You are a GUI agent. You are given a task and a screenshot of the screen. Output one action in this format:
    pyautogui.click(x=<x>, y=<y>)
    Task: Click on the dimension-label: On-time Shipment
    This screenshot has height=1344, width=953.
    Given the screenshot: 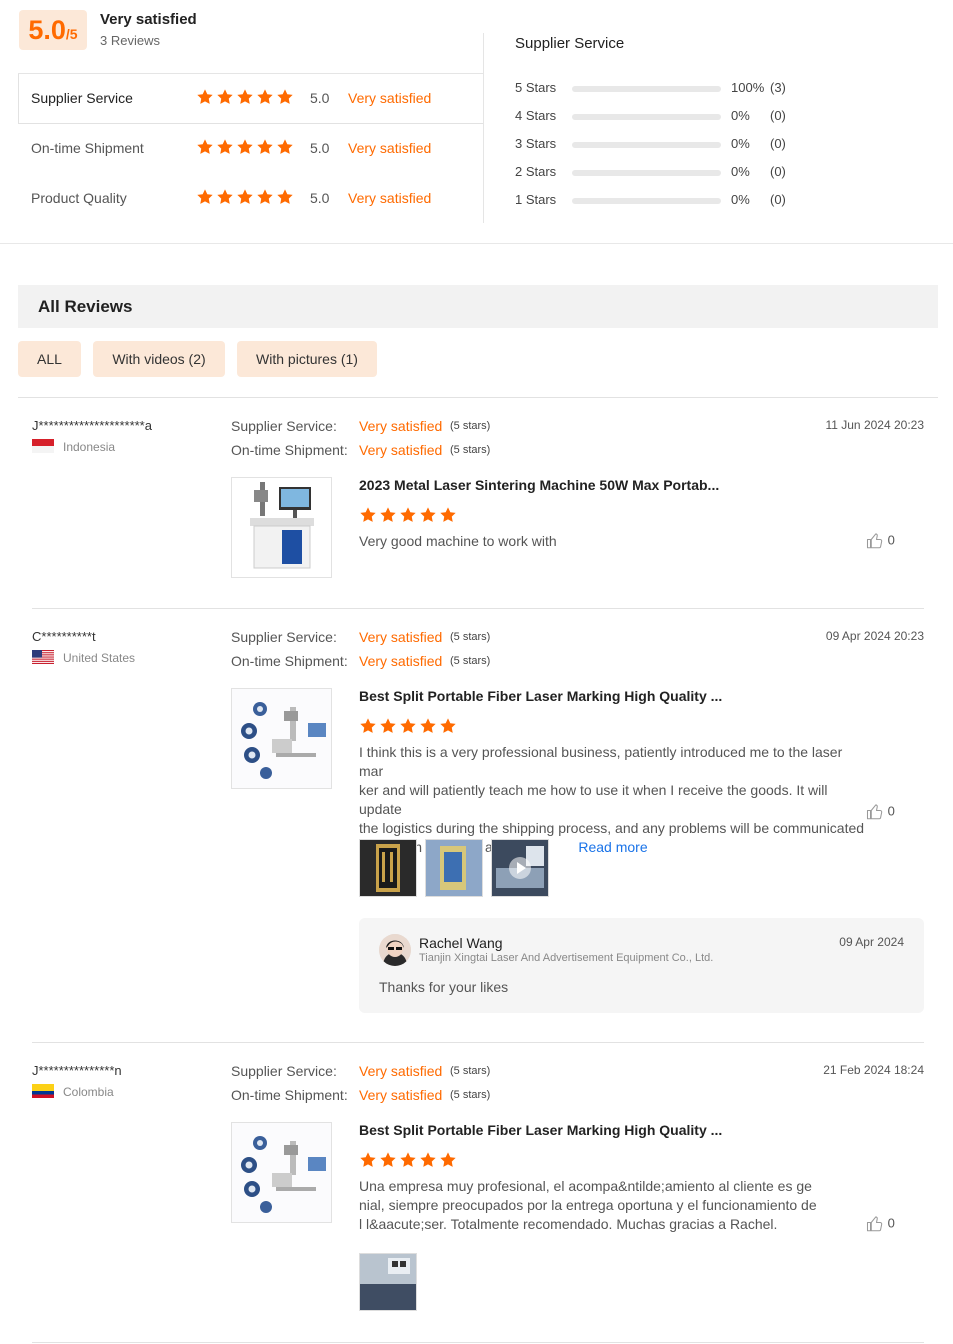 What is the action you would take?
    pyautogui.click(x=87, y=148)
    